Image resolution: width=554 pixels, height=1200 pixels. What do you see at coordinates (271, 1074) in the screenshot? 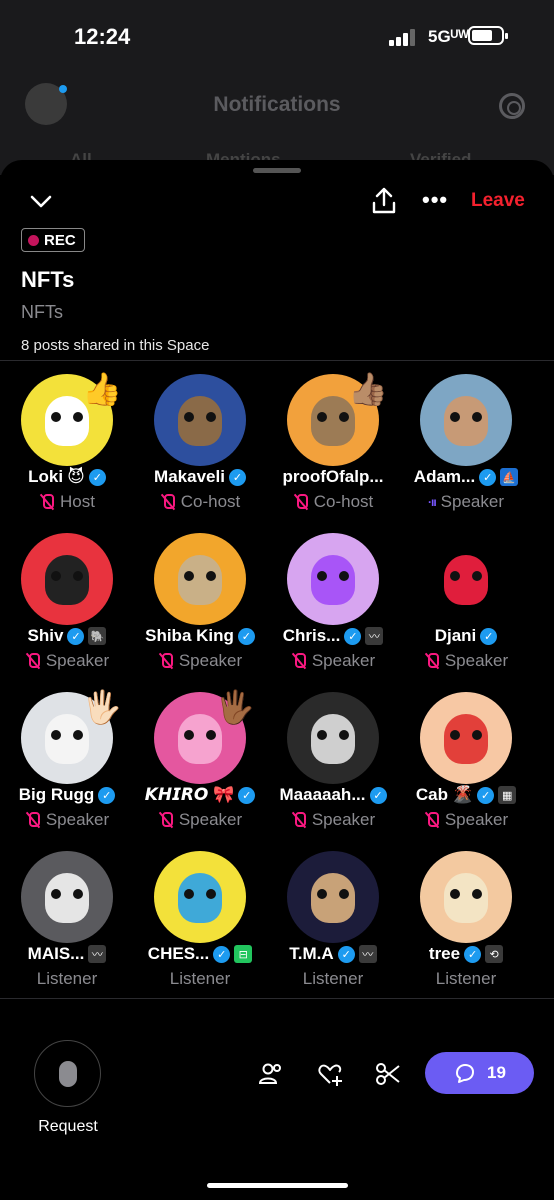
I see `people-icon` at bounding box center [271, 1074].